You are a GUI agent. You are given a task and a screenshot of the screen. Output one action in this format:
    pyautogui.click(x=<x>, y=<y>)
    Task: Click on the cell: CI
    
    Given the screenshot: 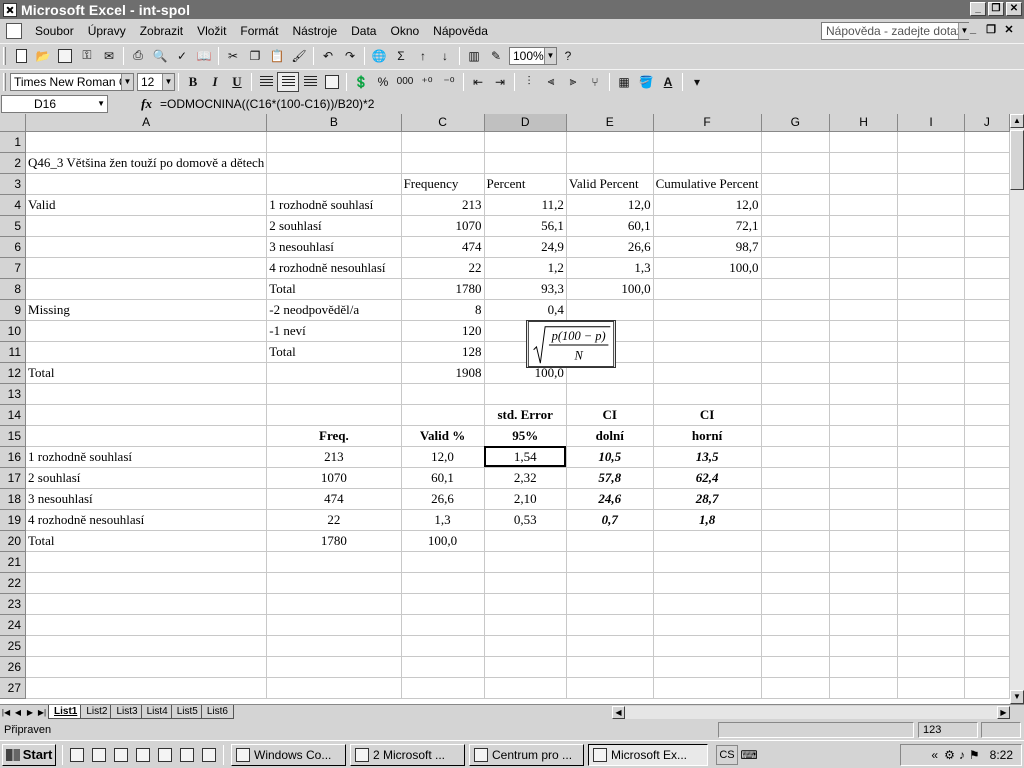 What is the action you would take?
    pyautogui.click(x=707, y=415)
    